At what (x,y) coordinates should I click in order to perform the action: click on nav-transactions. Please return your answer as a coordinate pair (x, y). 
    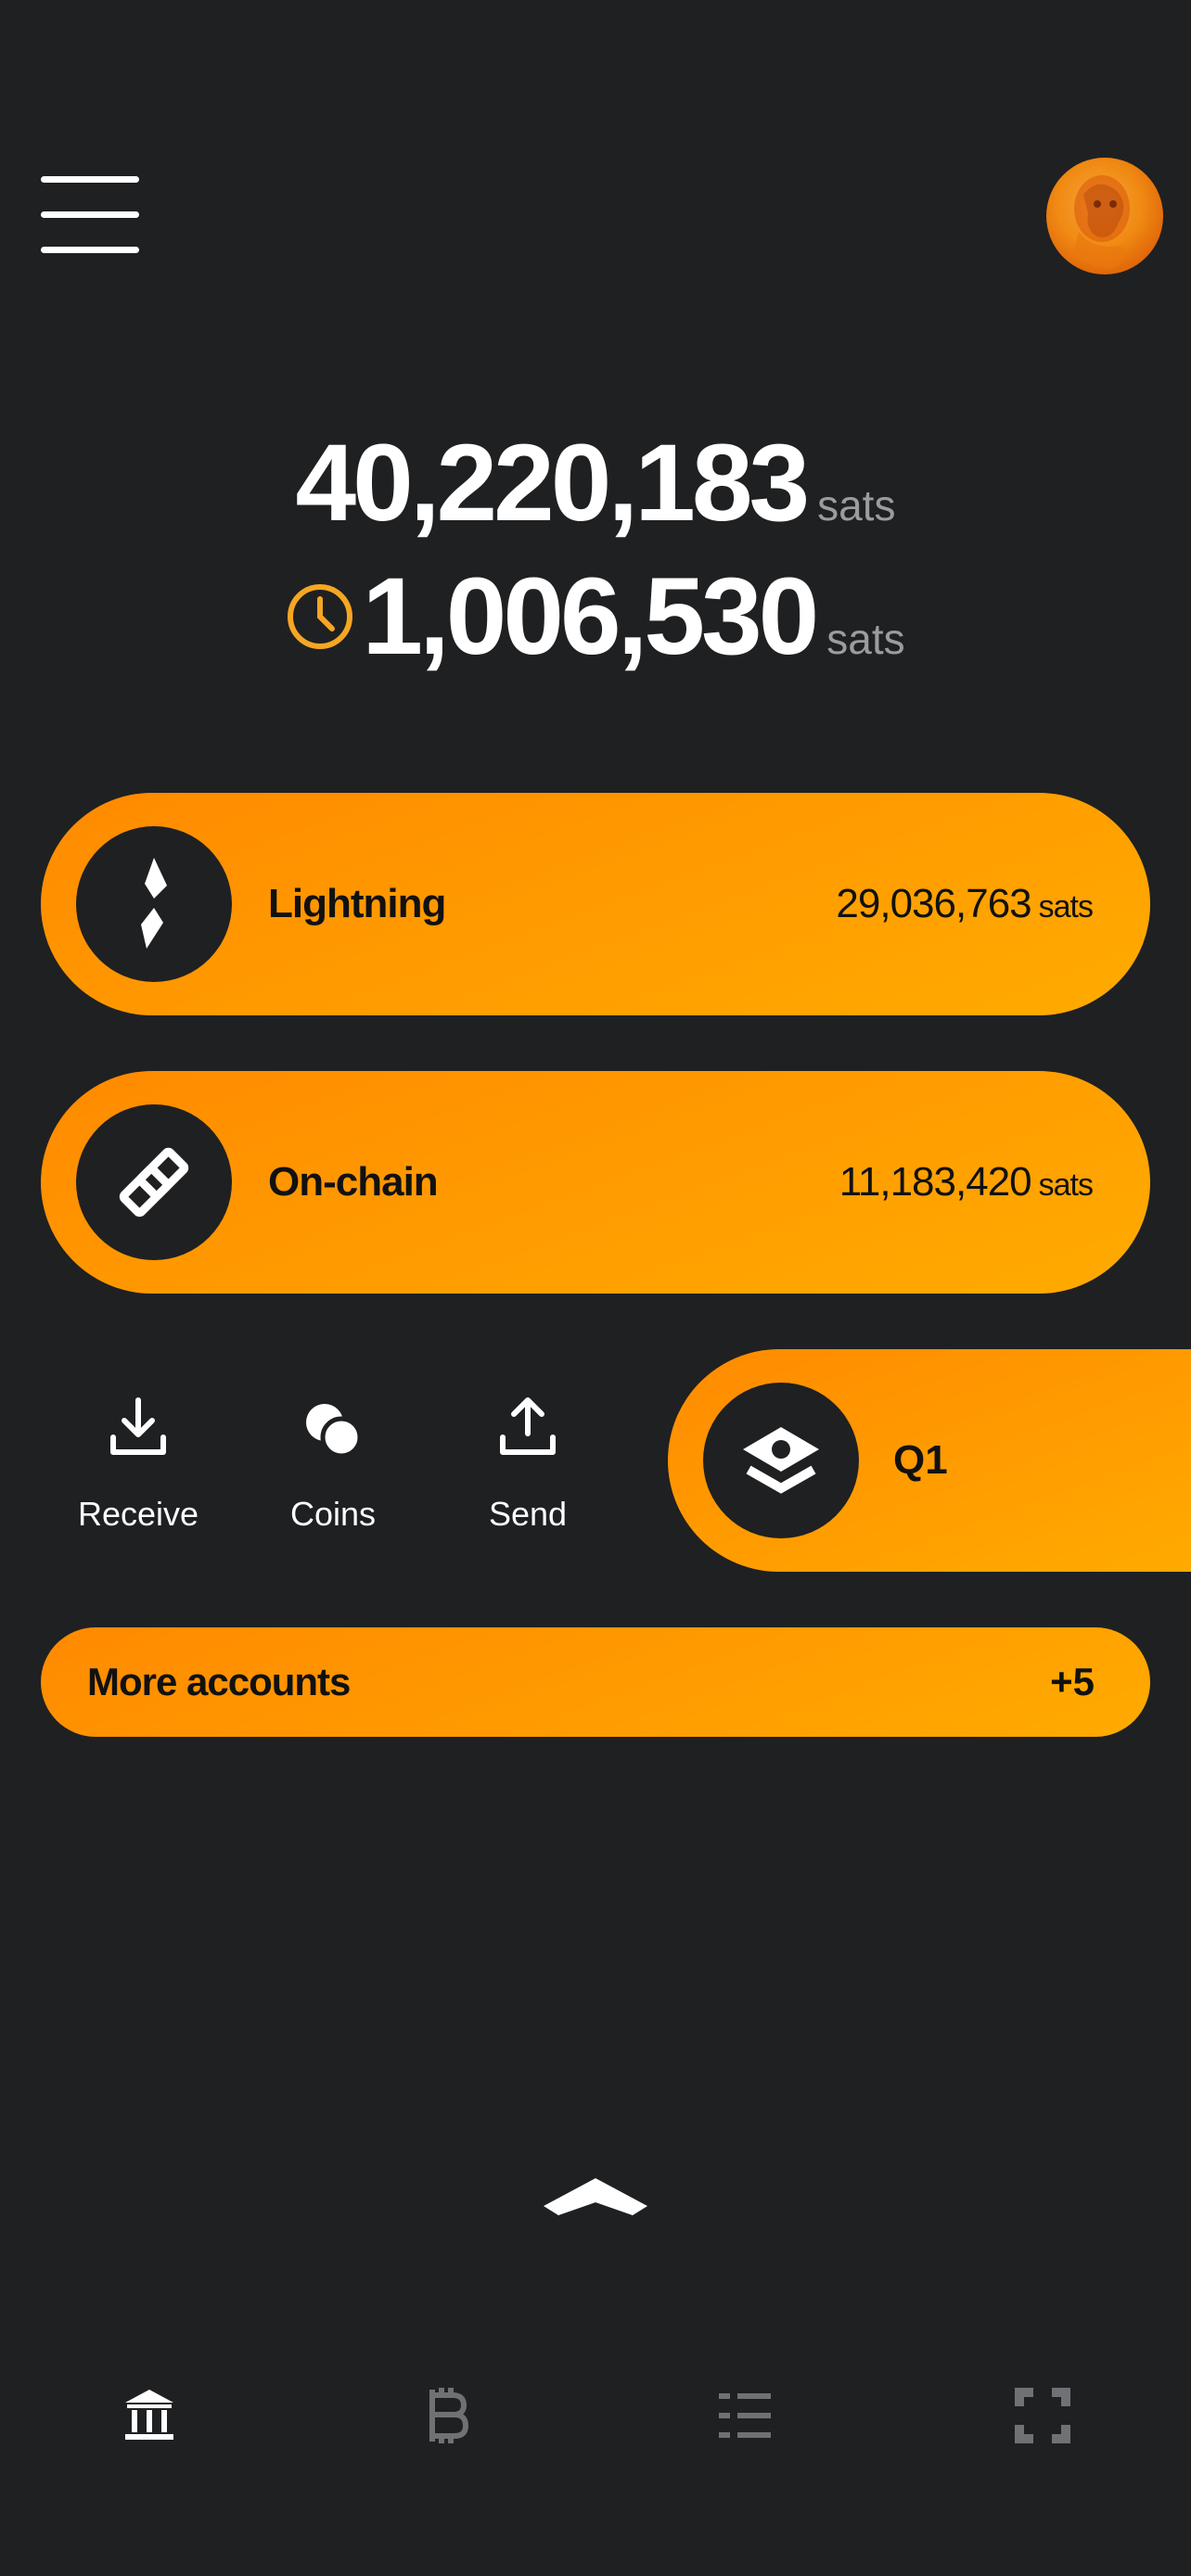
    Looking at the image, I should click on (745, 2415).